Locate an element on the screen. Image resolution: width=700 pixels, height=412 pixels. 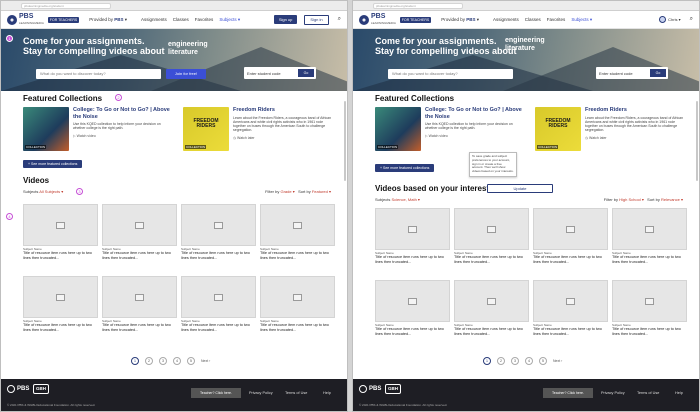
subjects-filter: Subjects All Subjects ▾ is located at coordinates (43, 191).